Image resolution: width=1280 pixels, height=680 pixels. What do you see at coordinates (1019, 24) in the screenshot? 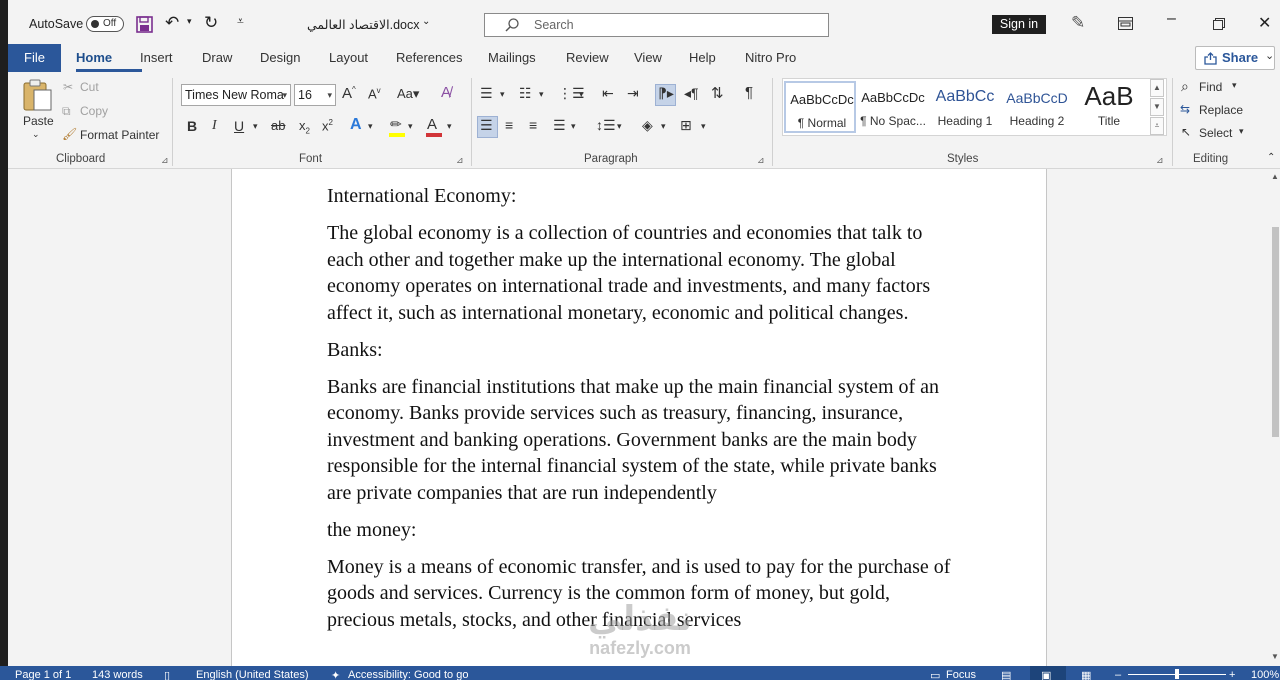
I see `sign-in-button: Sign in` at bounding box center [1019, 24].